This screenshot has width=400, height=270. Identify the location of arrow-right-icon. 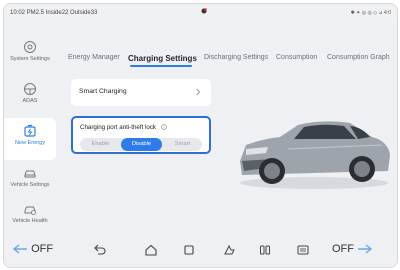
(365, 249).